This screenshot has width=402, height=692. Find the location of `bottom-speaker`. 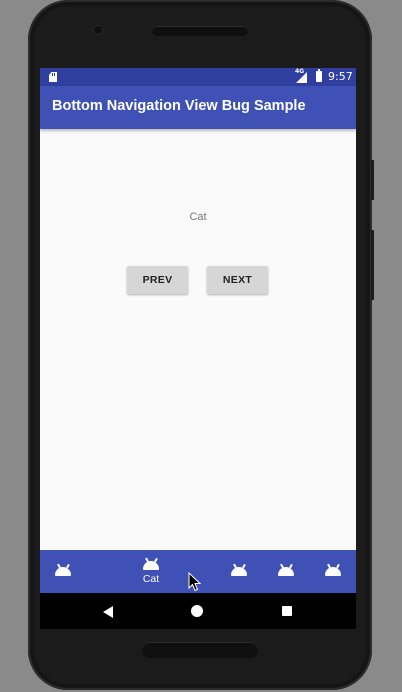

bottom-speaker is located at coordinates (200, 650).